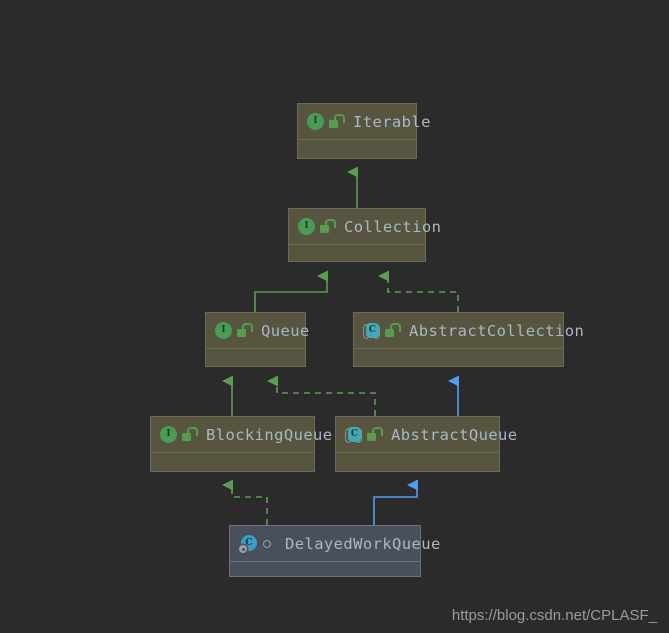 The image size is (669, 633). I want to click on package-private-icon, so click(267, 543).